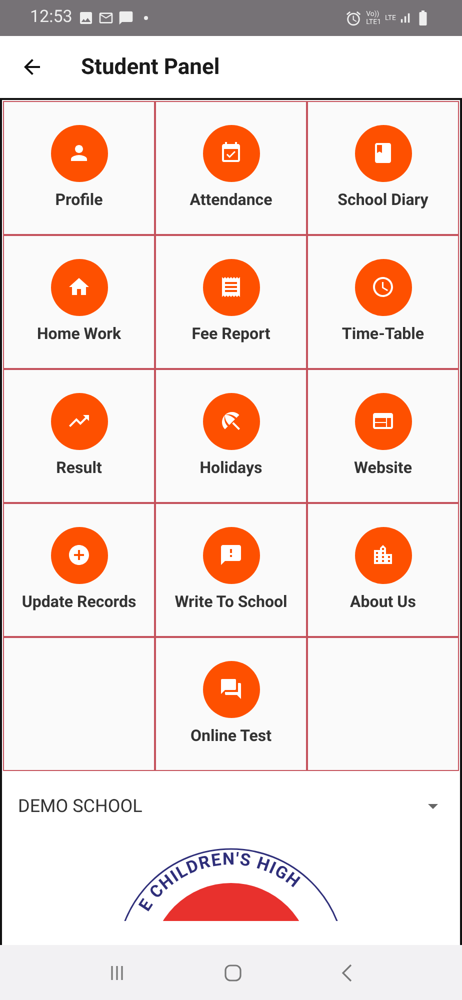 The image size is (462, 1000). What do you see at coordinates (231, 704) in the screenshot?
I see `menu-tile: Online Test` at bounding box center [231, 704].